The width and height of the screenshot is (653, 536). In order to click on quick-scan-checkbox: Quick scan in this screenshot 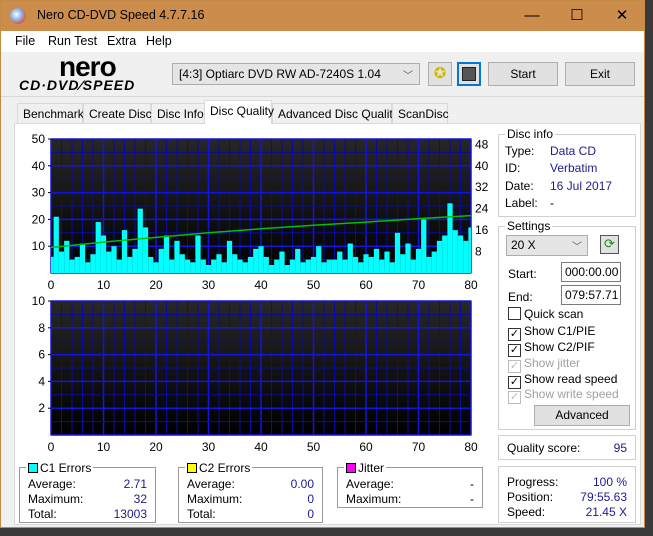, I will do `click(545, 314)`.